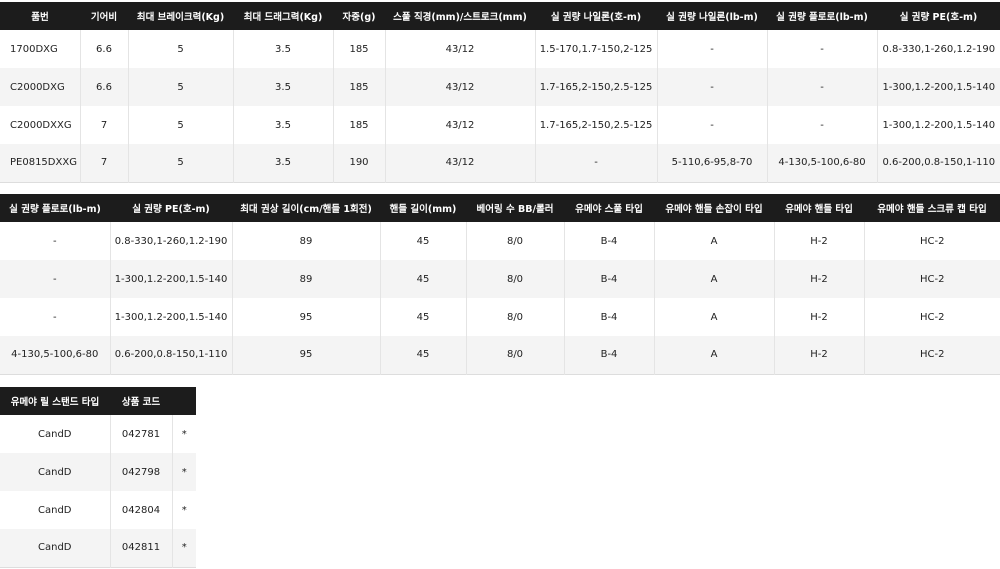 The width and height of the screenshot is (1000, 569). Describe the element at coordinates (515, 208) in the screenshot. I see `column-header: 베어링 수 BB/롤러` at that location.